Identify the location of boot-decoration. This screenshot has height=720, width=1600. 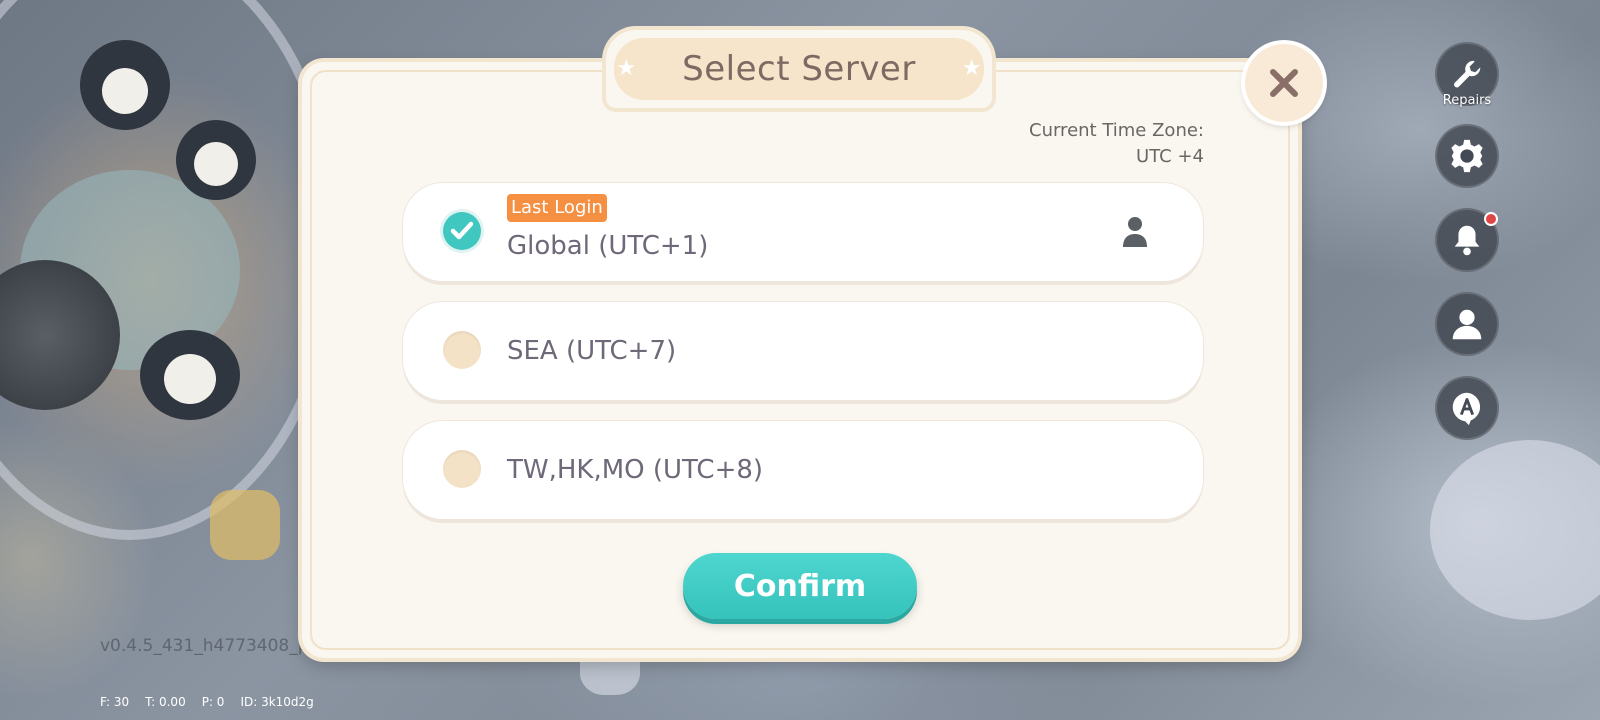
(245, 525).